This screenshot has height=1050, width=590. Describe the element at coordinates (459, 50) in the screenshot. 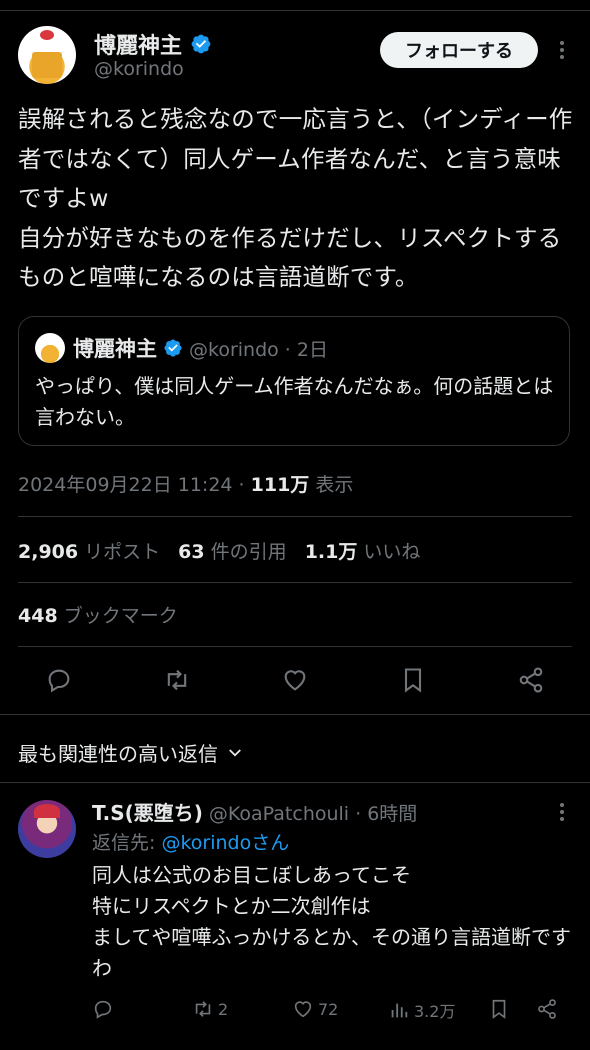

I see `follow-button: フォローする` at that location.